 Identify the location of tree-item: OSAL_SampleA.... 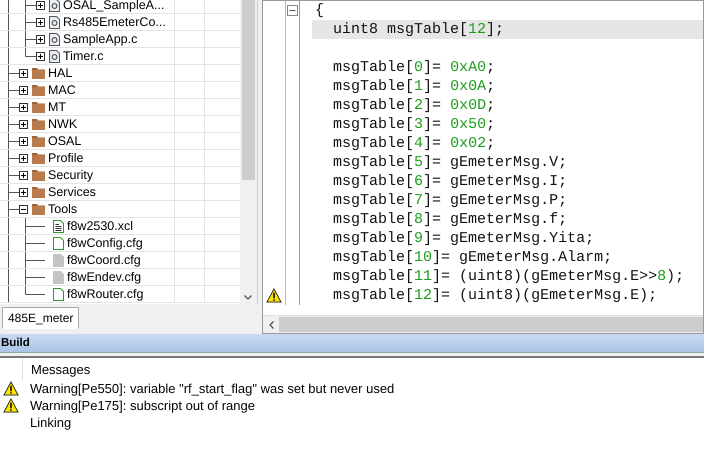
(113, 6).